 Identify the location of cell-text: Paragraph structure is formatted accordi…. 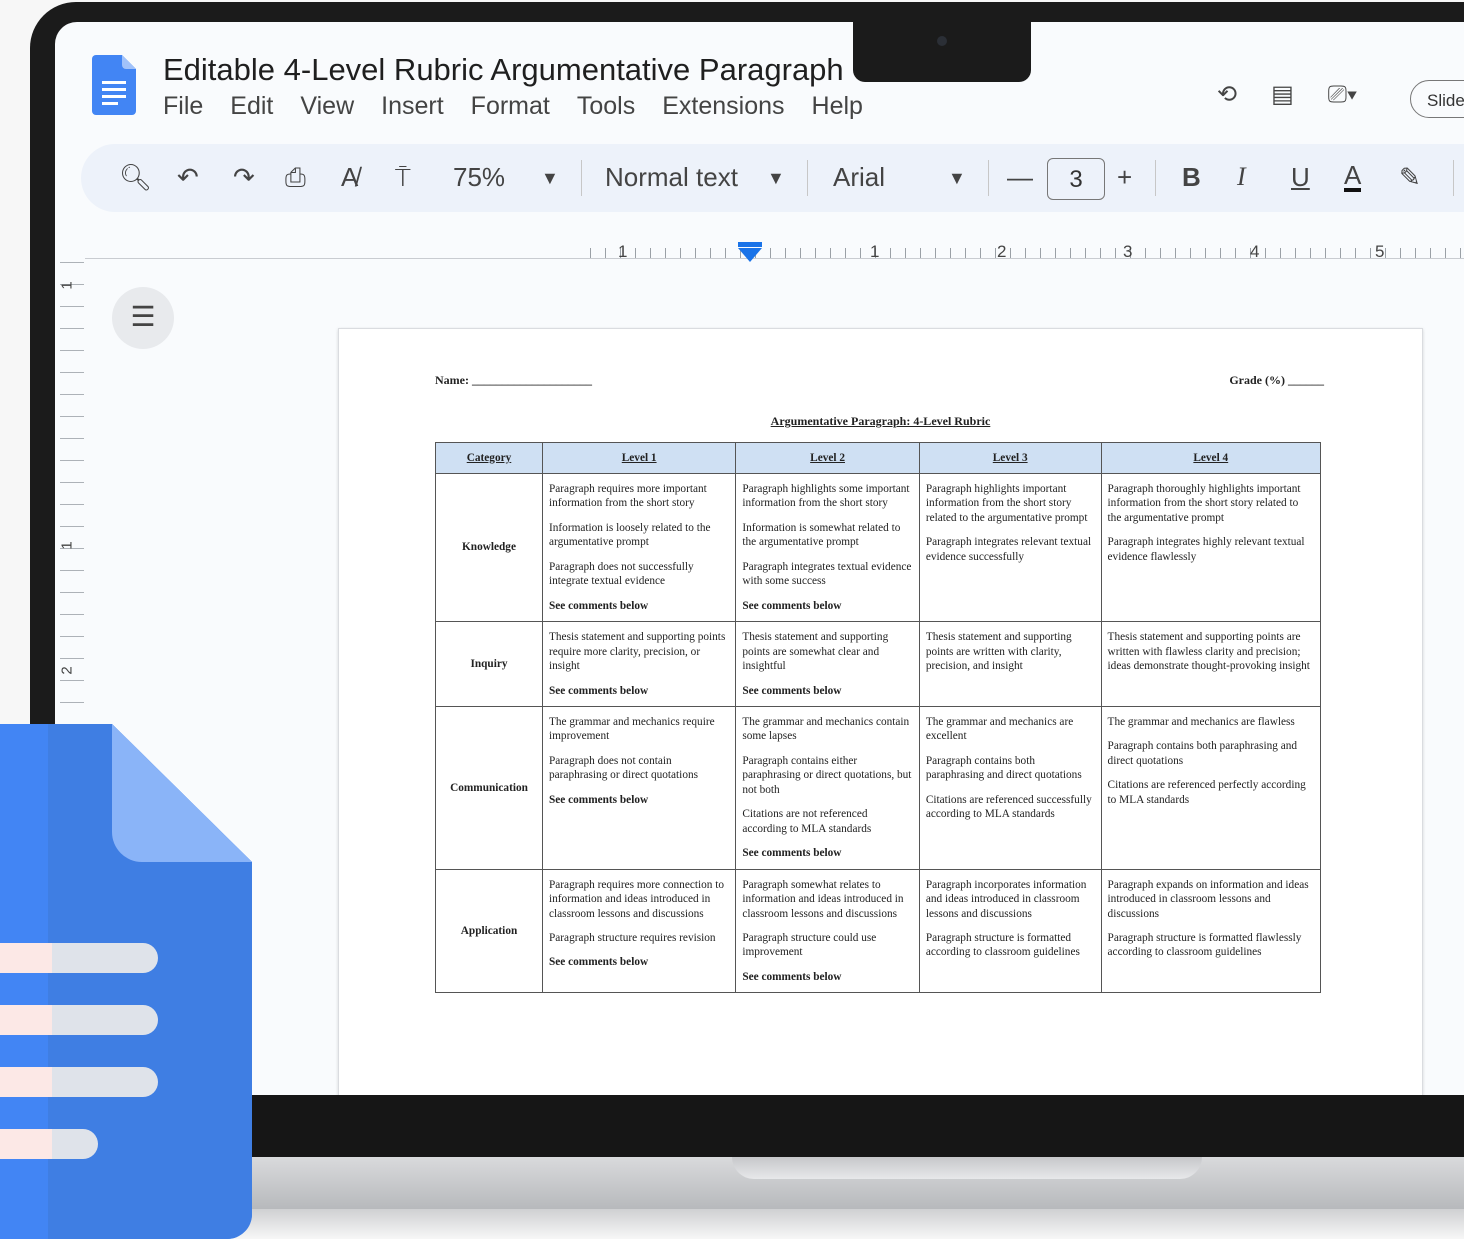
(1002, 945).